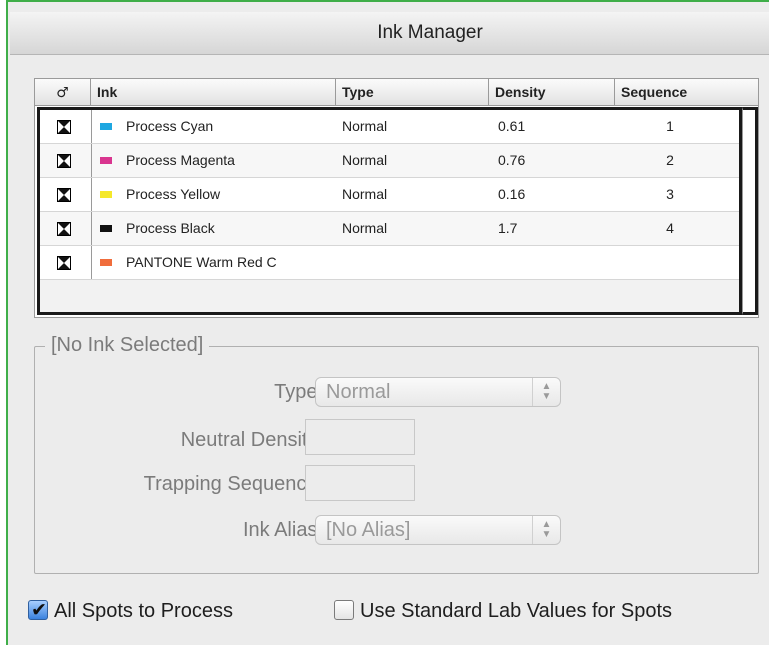 Image resolution: width=769 pixels, height=645 pixels. I want to click on use-standard-lab-checkbox, so click(344, 609).